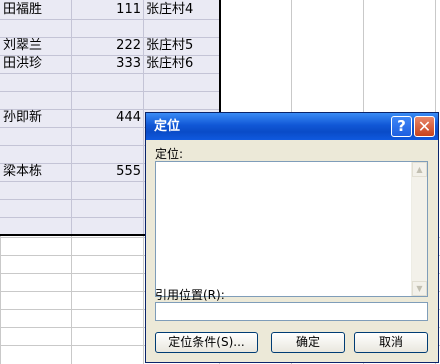 The width and height of the screenshot is (440, 364). Describe the element at coordinates (22, 118) in the screenshot. I see `cell-name: 孙即新` at that location.